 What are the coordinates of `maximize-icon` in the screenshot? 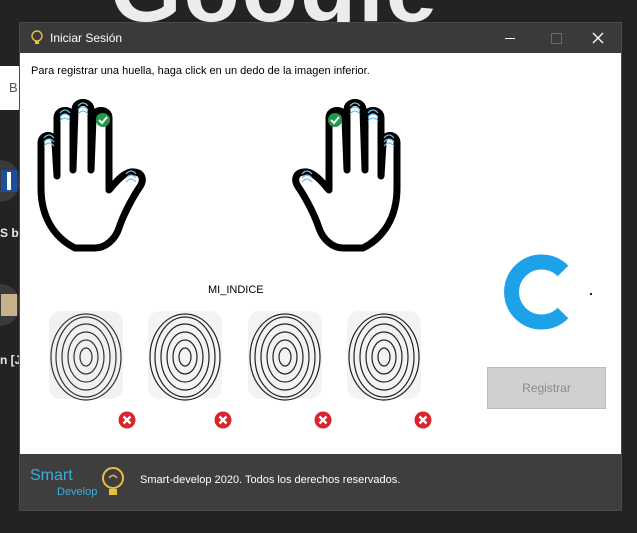 It's located at (556, 38).